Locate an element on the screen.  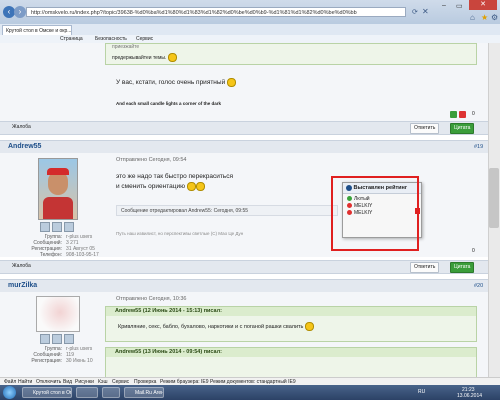
scrollbar-thumb is located at coordinates (494, 198).